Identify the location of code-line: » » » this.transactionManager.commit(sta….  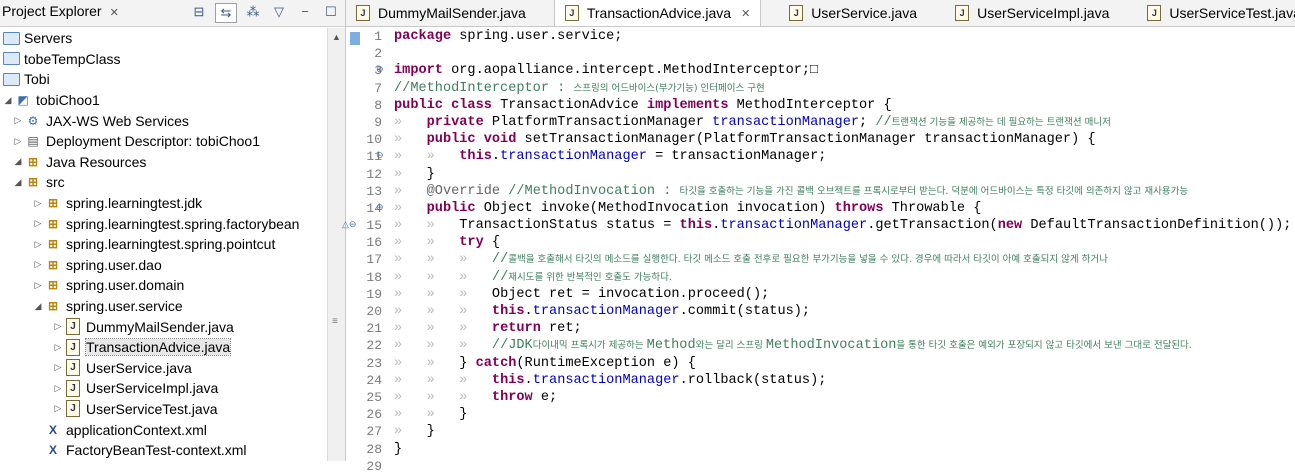
(844, 311).